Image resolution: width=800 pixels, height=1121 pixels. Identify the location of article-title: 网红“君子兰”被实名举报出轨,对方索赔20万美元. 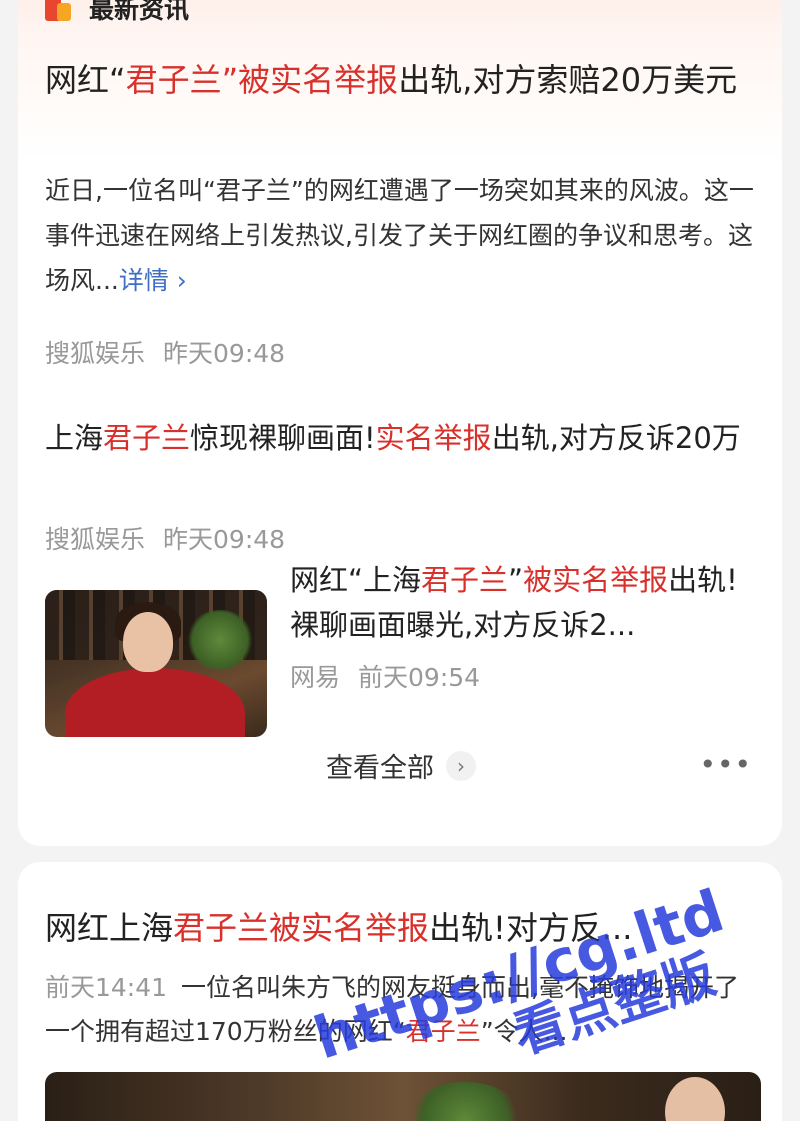
(395, 80).